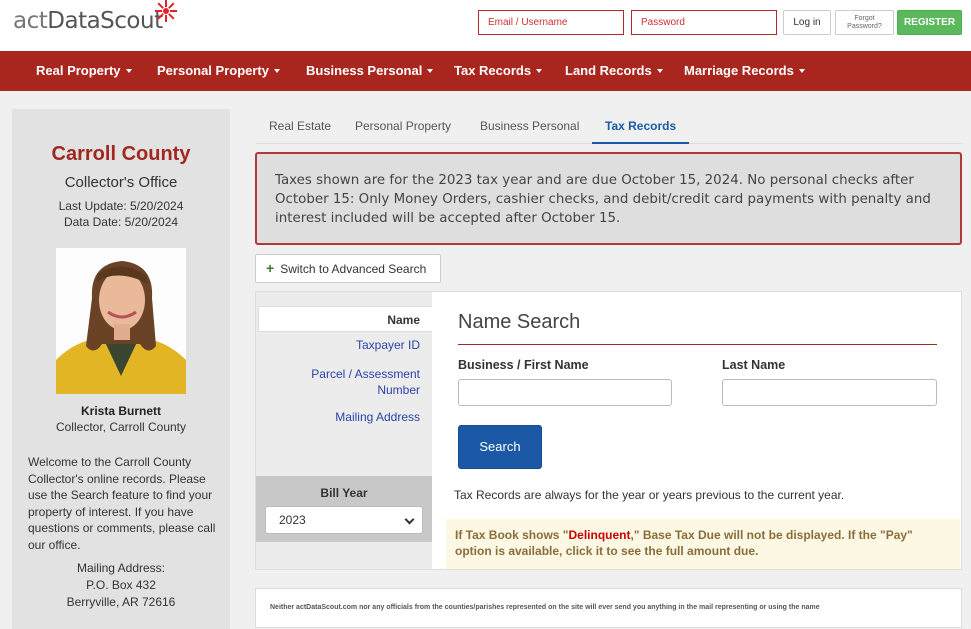 The image size is (971, 629). I want to click on plus-icon: +, so click(270, 268).